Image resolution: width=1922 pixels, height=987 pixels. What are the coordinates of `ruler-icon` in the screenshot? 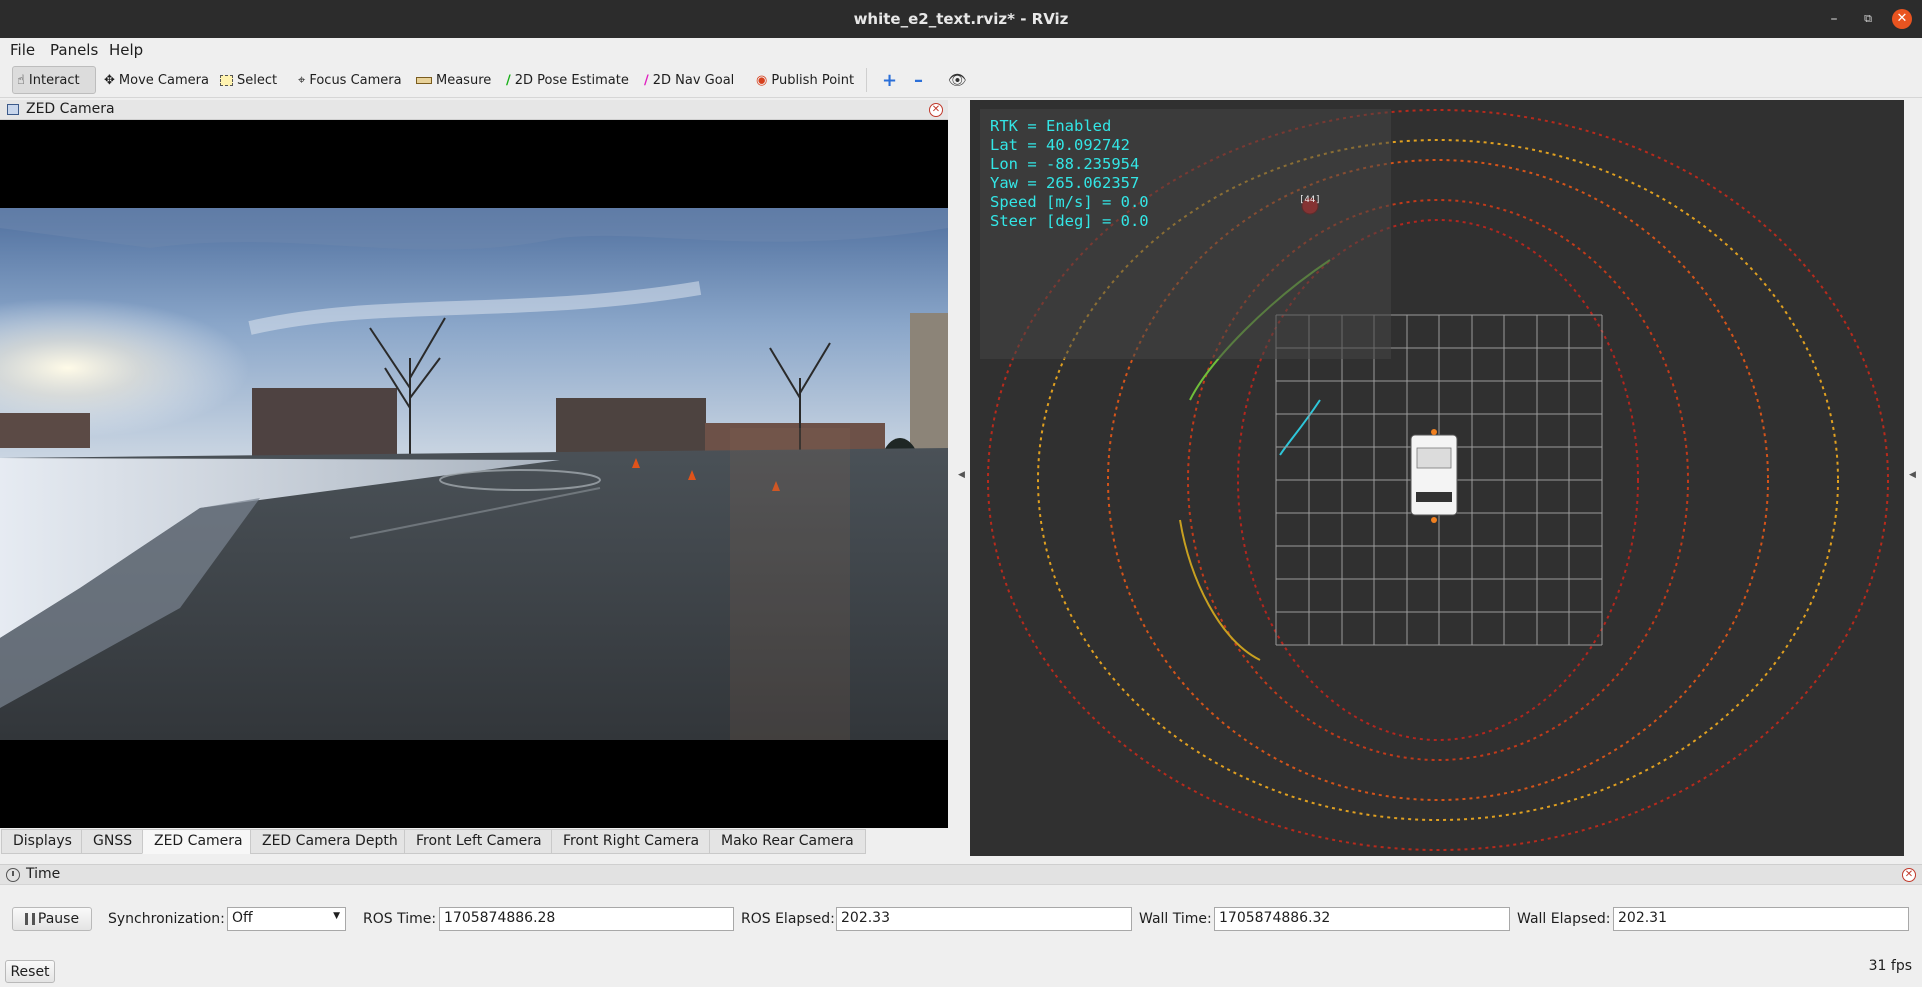 It's located at (424, 80).